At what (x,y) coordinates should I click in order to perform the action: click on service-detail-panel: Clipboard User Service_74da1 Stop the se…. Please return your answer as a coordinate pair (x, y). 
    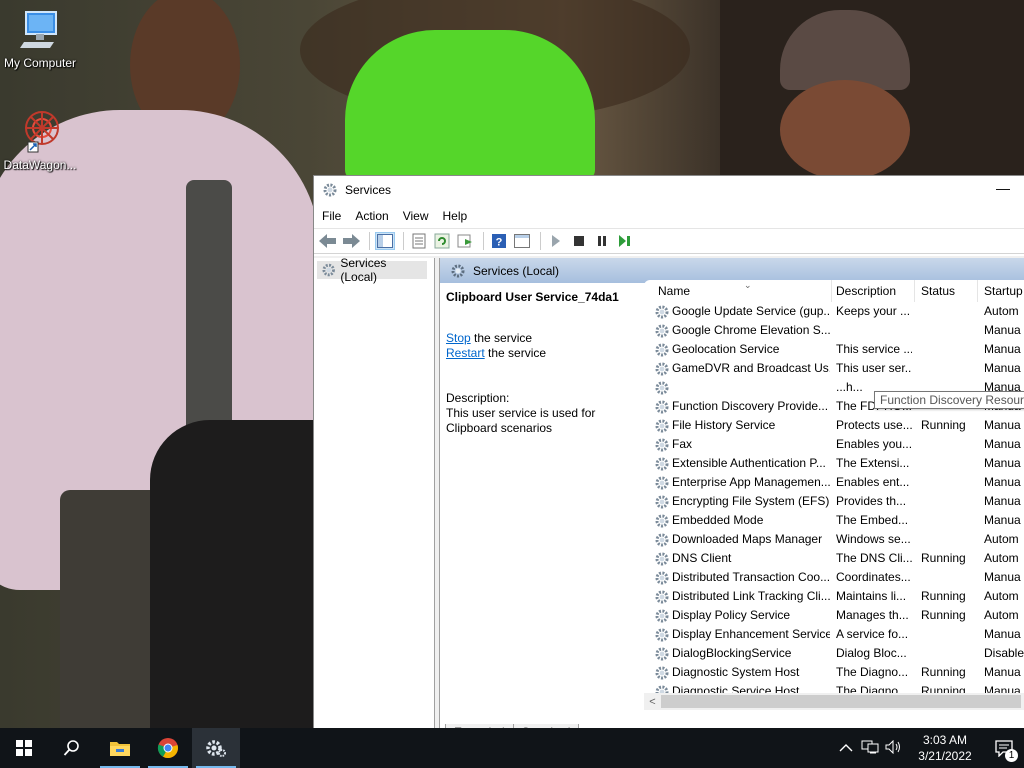
    Looking at the image, I should click on (546, 363).